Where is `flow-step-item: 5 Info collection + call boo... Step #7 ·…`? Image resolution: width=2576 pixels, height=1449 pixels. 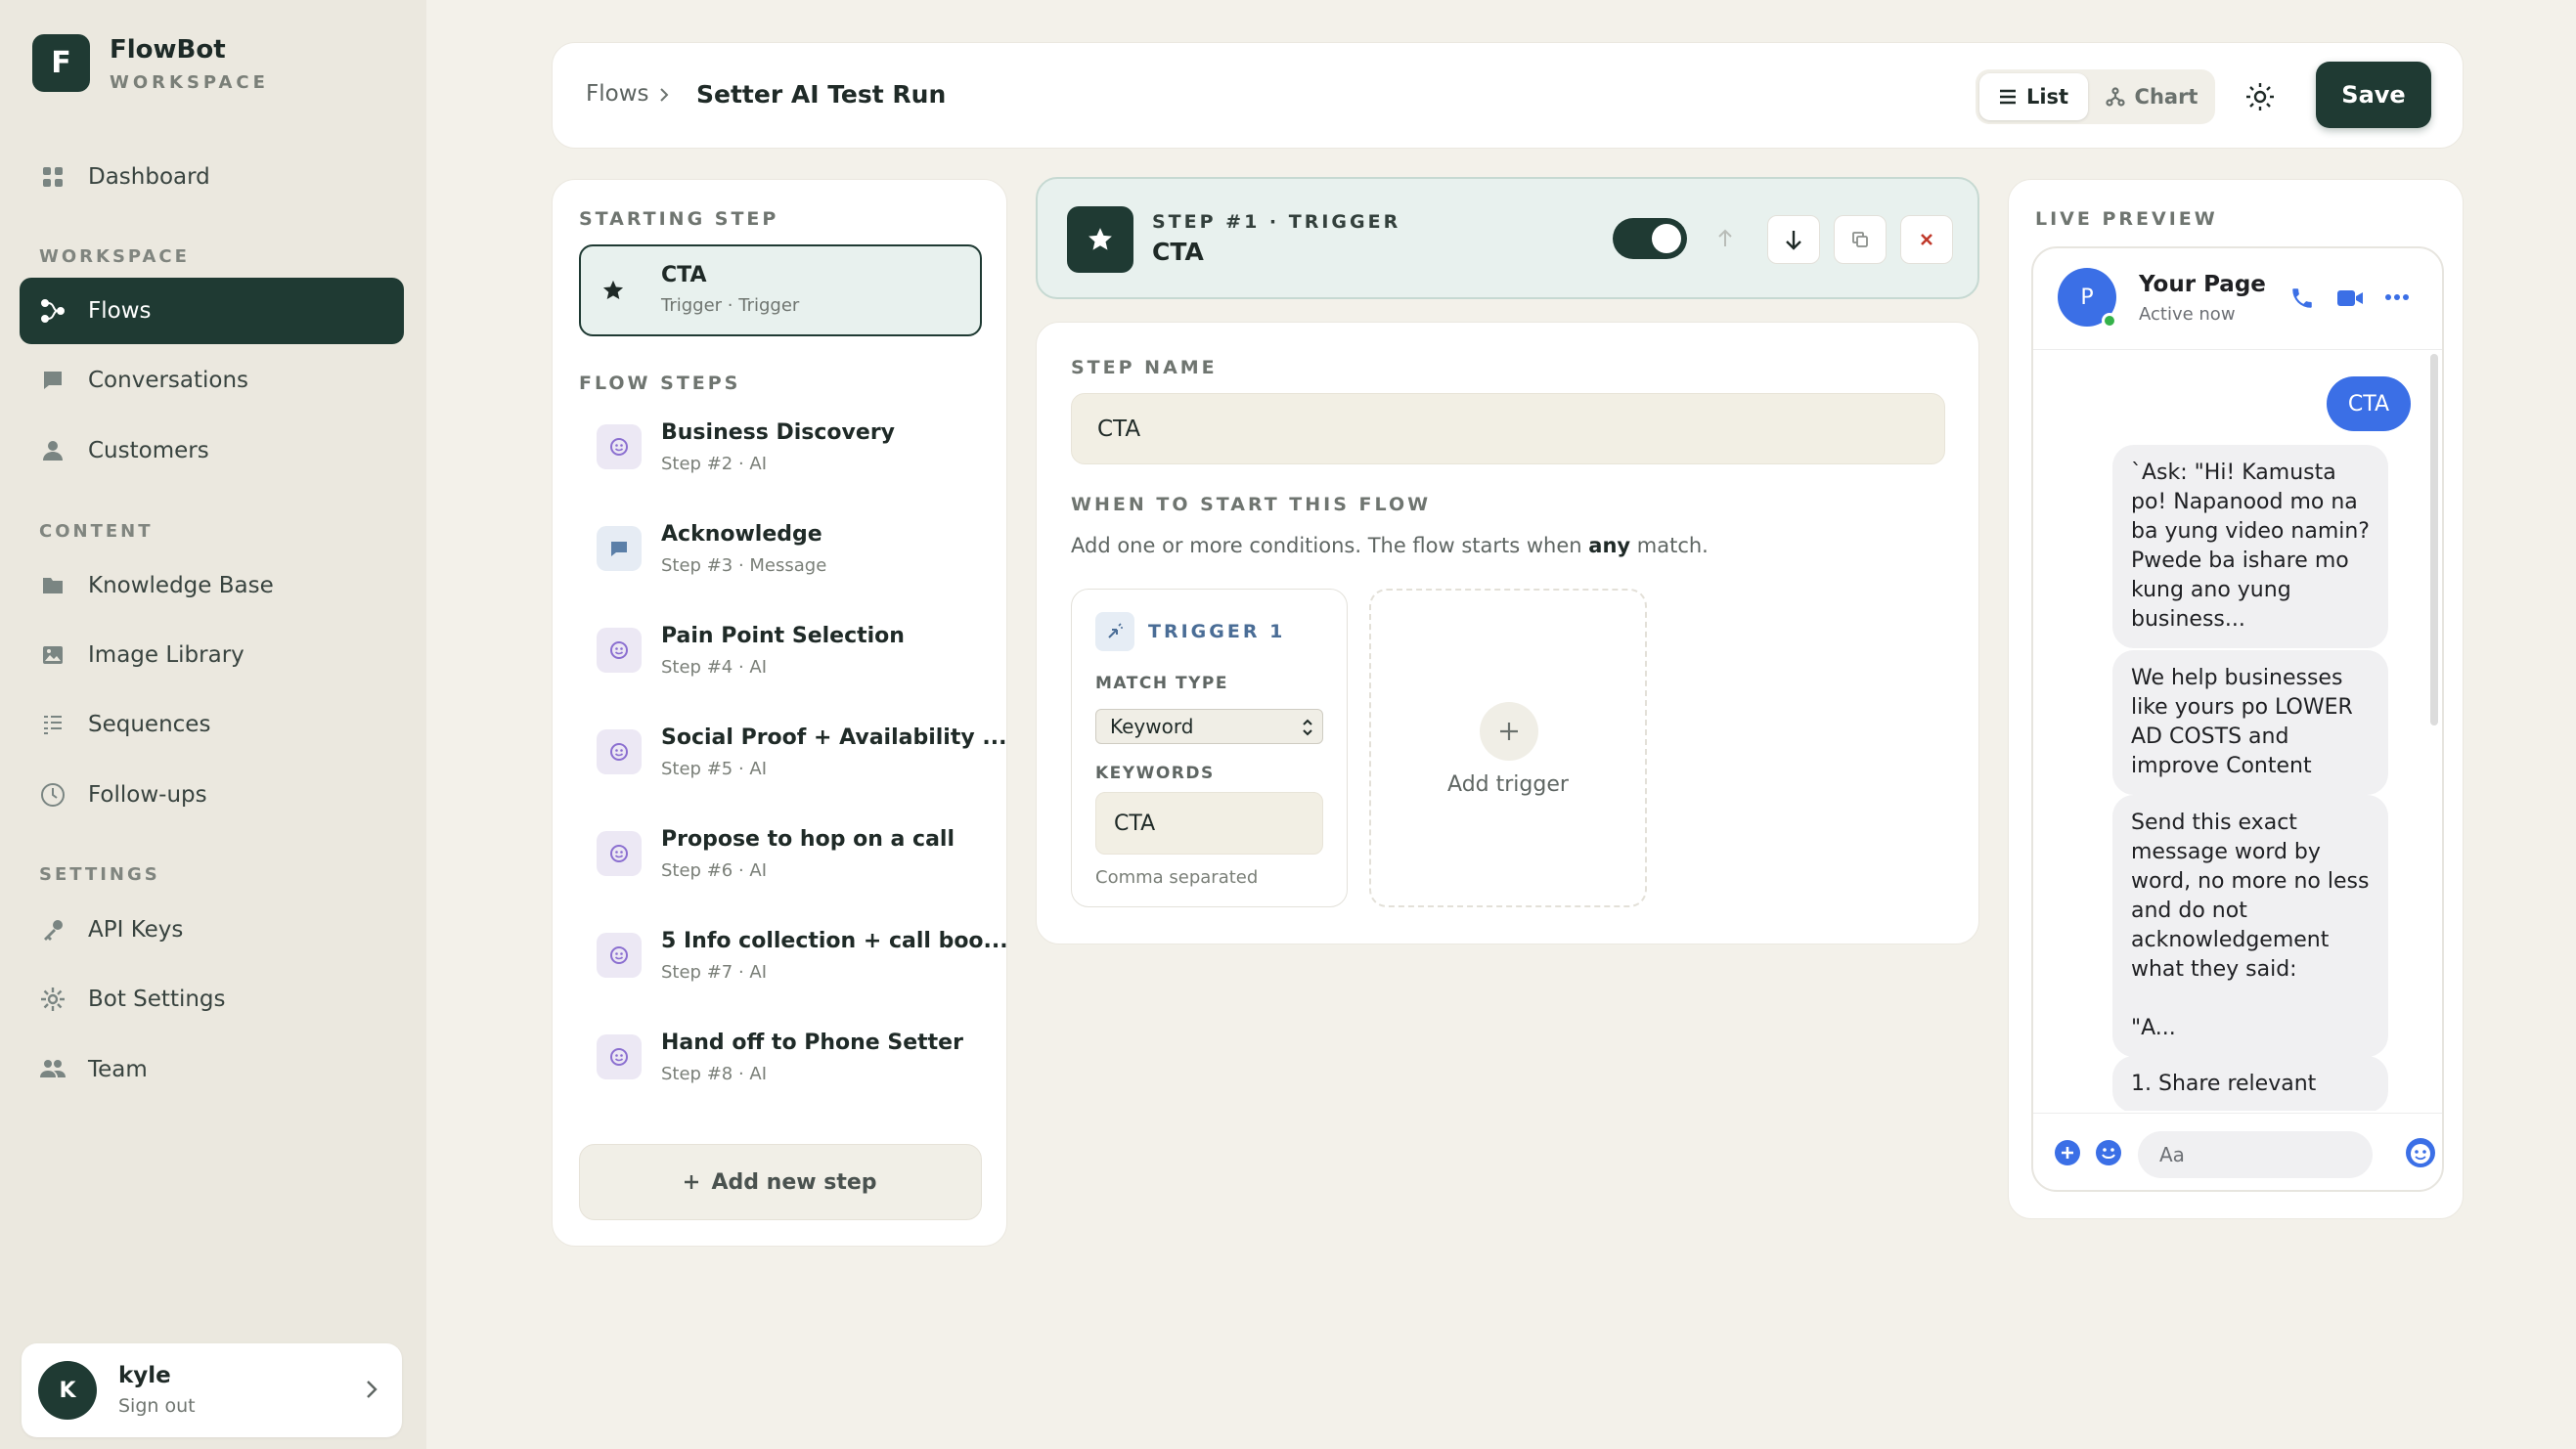
flow-step-item: 5 Info collection + call boo... Step #7 ·… is located at coordinates (793, 957).